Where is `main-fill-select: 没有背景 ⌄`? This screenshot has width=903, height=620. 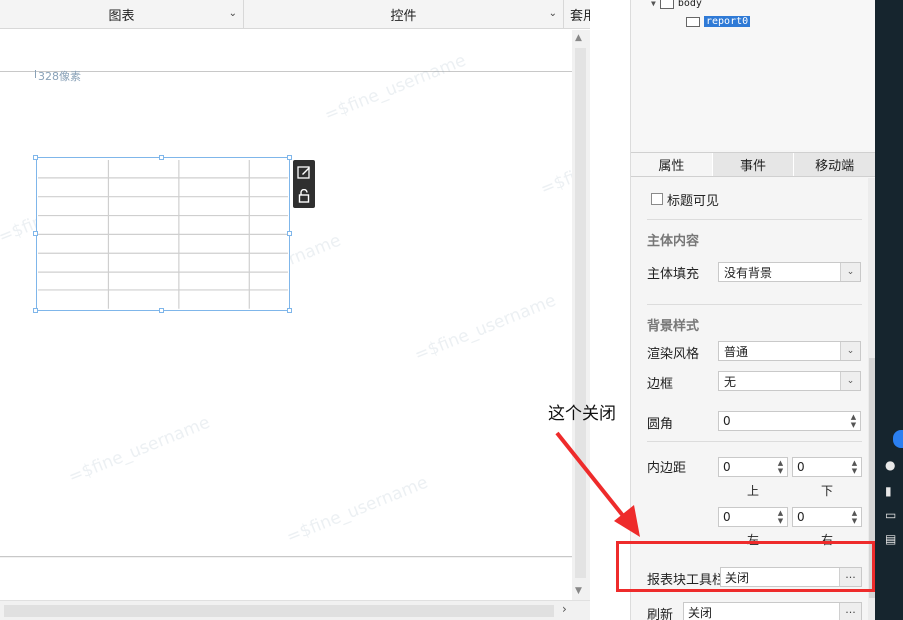 main-fill-select: 没有背景 ⌄ is located at coordinates (789, 272).